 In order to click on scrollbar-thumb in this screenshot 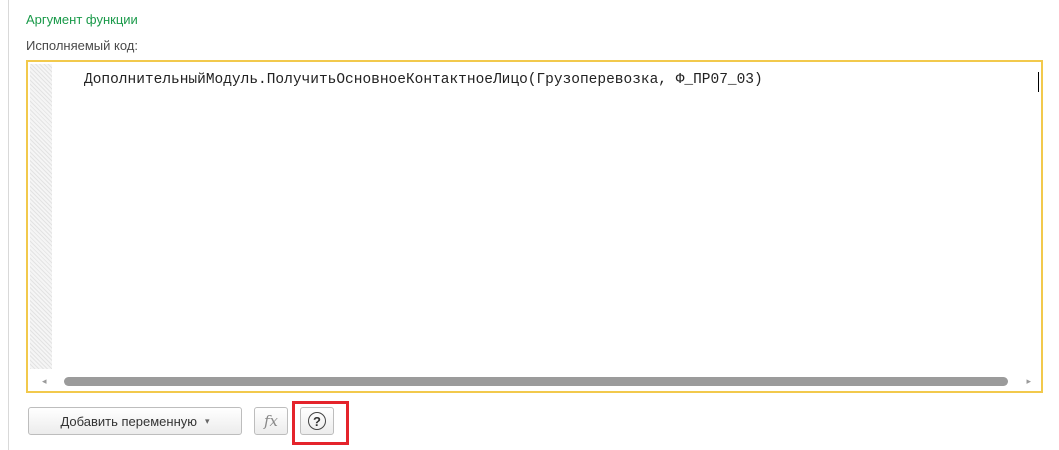, I will do `click(536, 381)`.